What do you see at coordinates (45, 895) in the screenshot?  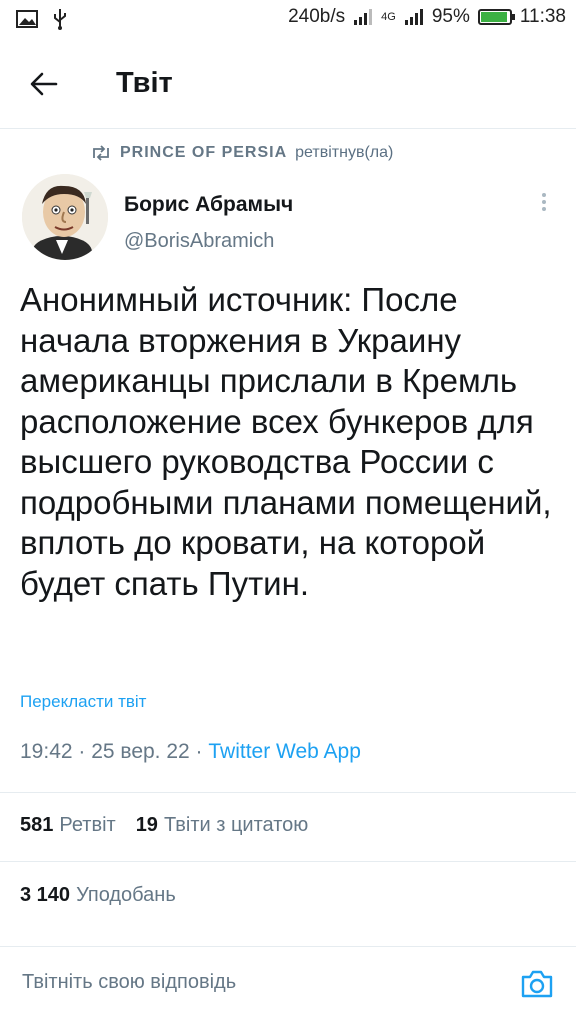 I see `likes-count: 3 140` at bounding box center [45, 895].